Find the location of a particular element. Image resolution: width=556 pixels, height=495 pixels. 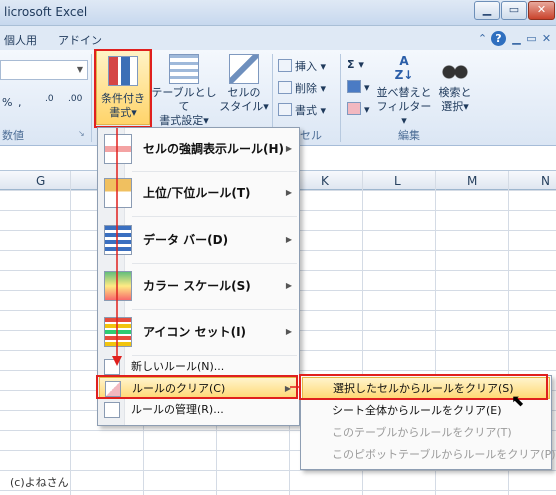

mouse-cursor-icon: ⬉ is located at coordinates (518, 400).